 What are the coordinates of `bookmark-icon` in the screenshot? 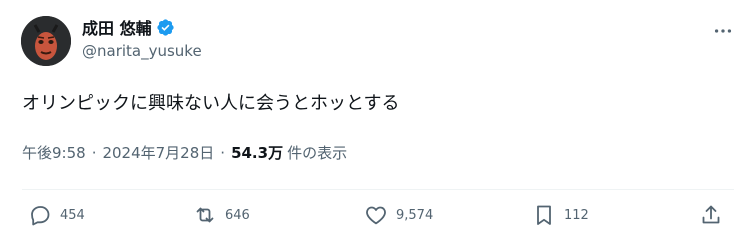 It's located at (544, 215).